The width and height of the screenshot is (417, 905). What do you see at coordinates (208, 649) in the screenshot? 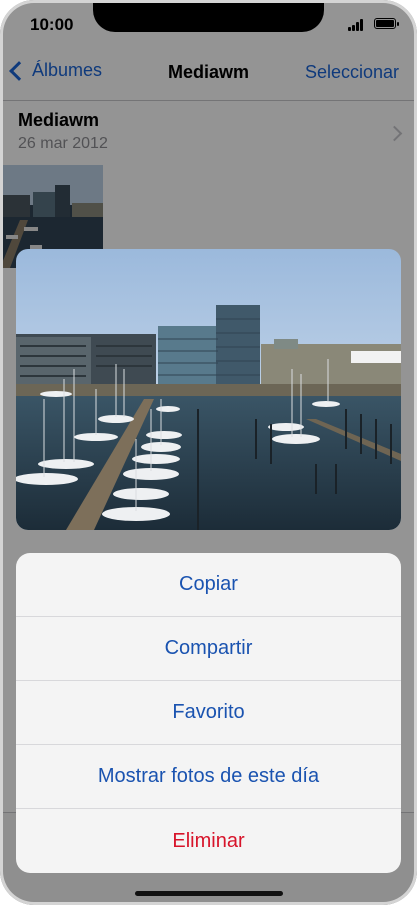
I see `share-action: Compartir` at bounding box center [208, 649].